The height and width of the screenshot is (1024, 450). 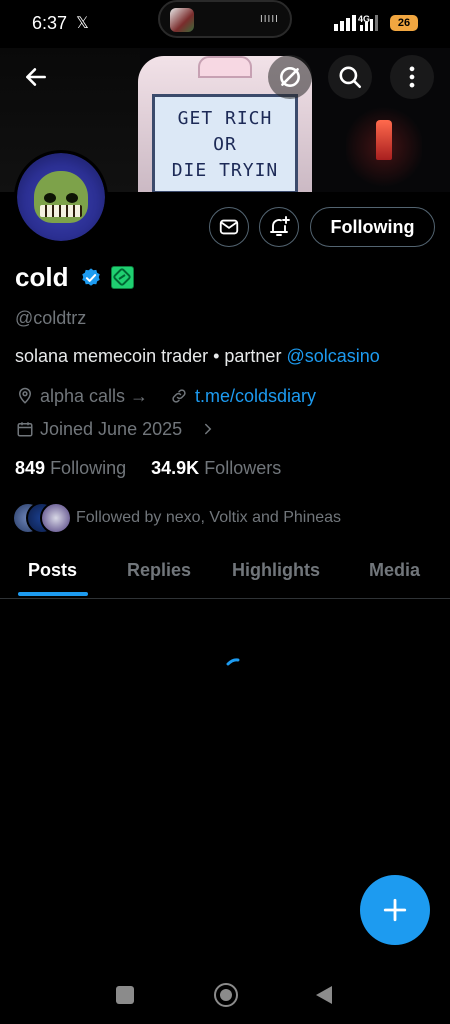 What do you see at coordinates (25, 395) in the screenshot?
I see `location-pin-icon` at bounding box center [25, 395].